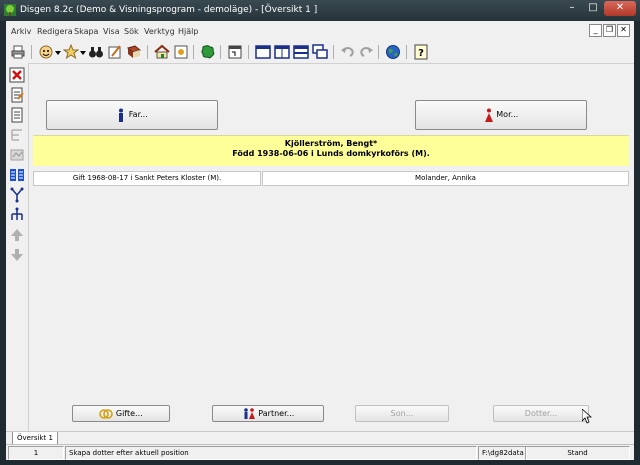 The width and height of the screenshot is (640, 465). Describe the element at coordinates (17, 195) in the screenshot. I see `descendants-icon` at that location.